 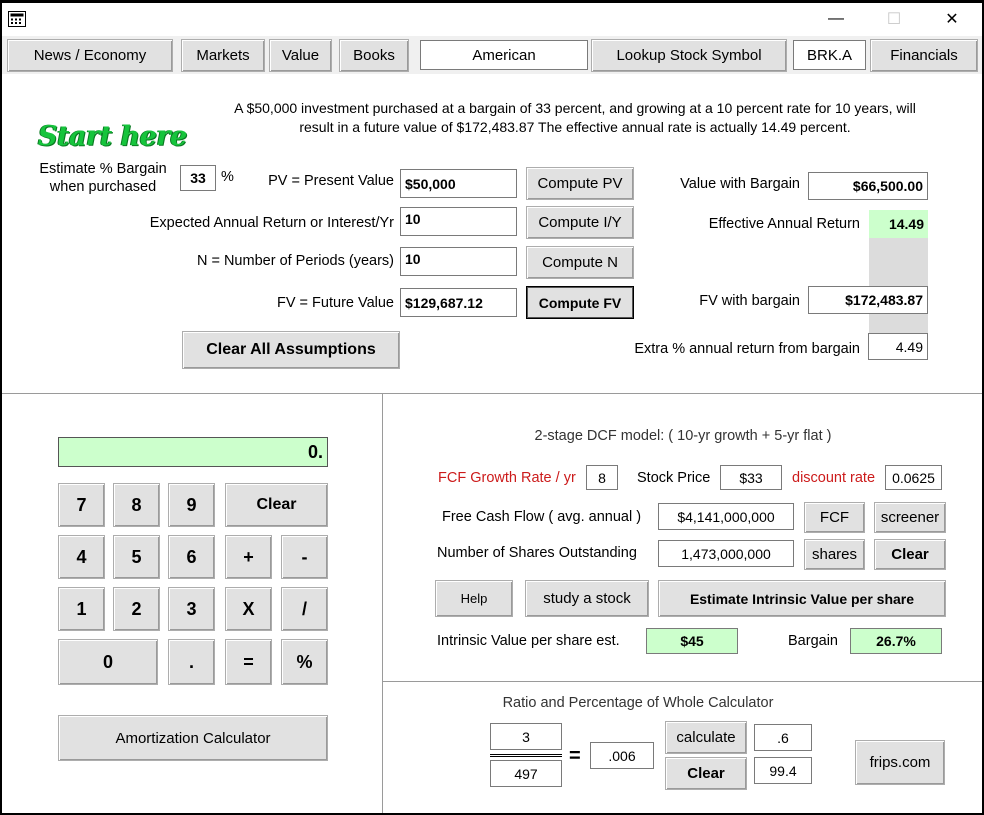 What do you see at coordinates (507, 478) in the screenshot?
I see `fcf-growth-label: FCF Growth Rate / yr` at bounding box center [507, 478].